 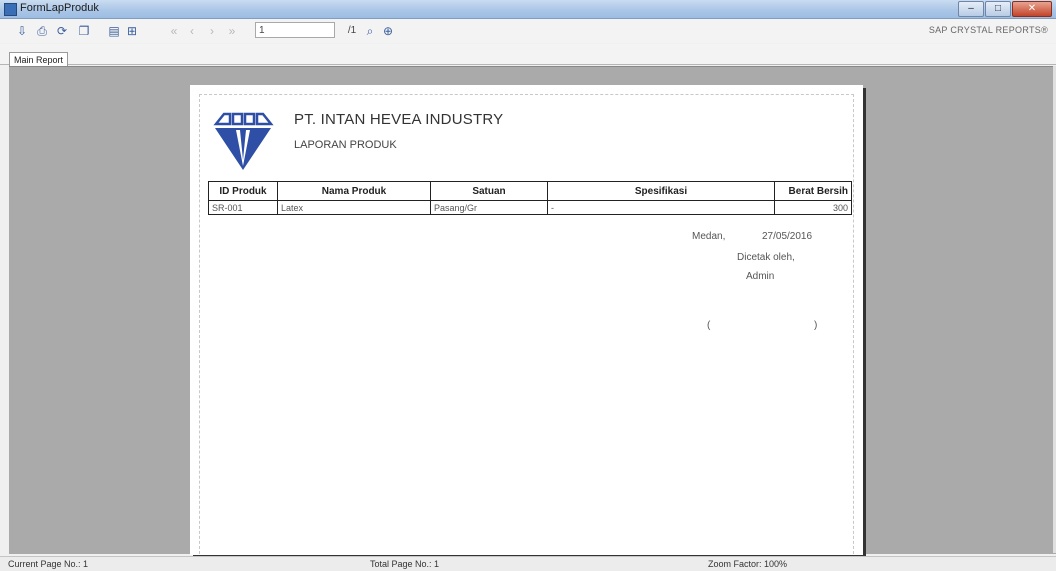 What do you see at coordinates (1032, 9) in the screenshot?
I see `close-button: ✕` at bounding box center [1032, 9].